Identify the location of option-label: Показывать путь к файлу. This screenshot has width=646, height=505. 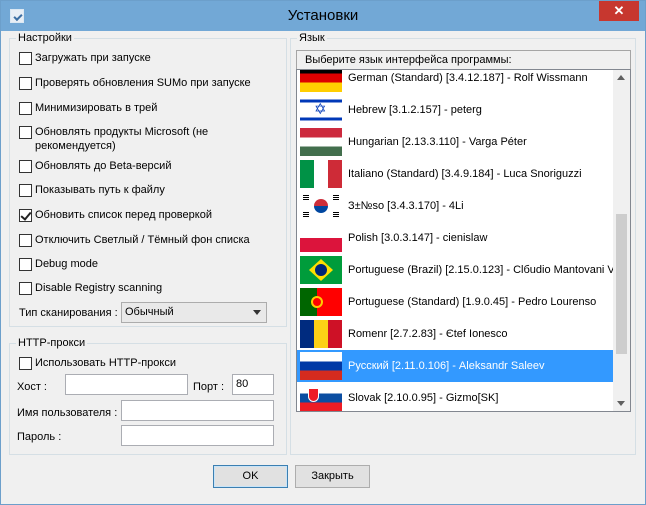
(100, 190).